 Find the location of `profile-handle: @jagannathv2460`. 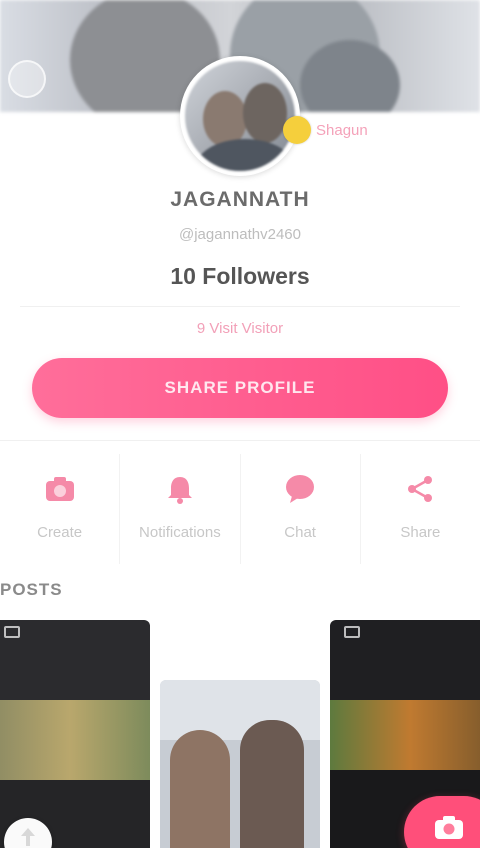

profile-handle: @jagannathv2460 is located at coordinates (240, 234).